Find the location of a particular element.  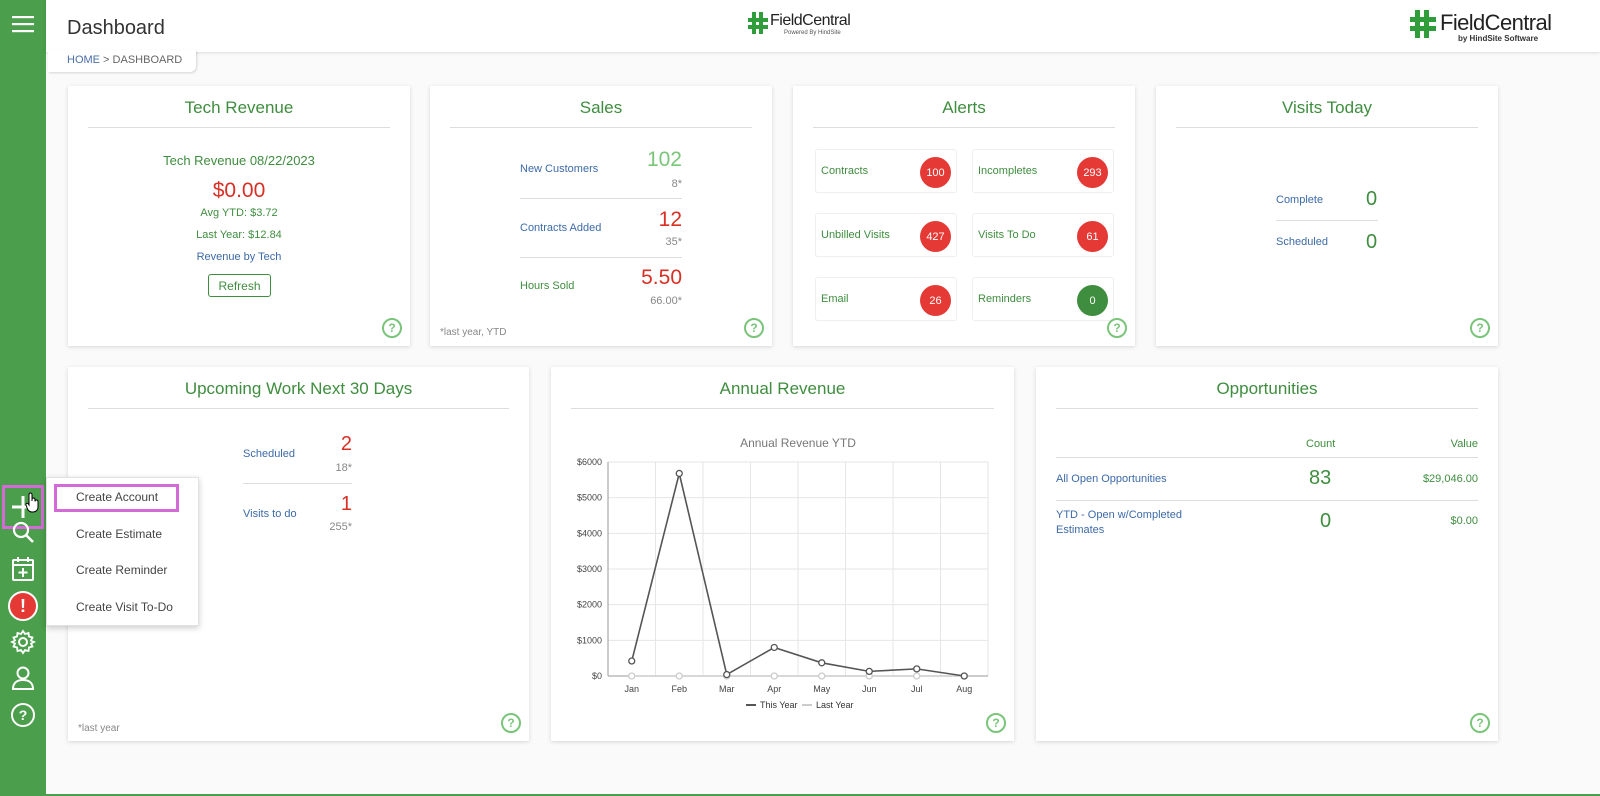

visits-today-card: Visits Today Complete 0 Scheduled 0 ? is located at coordinates (1327, 216).